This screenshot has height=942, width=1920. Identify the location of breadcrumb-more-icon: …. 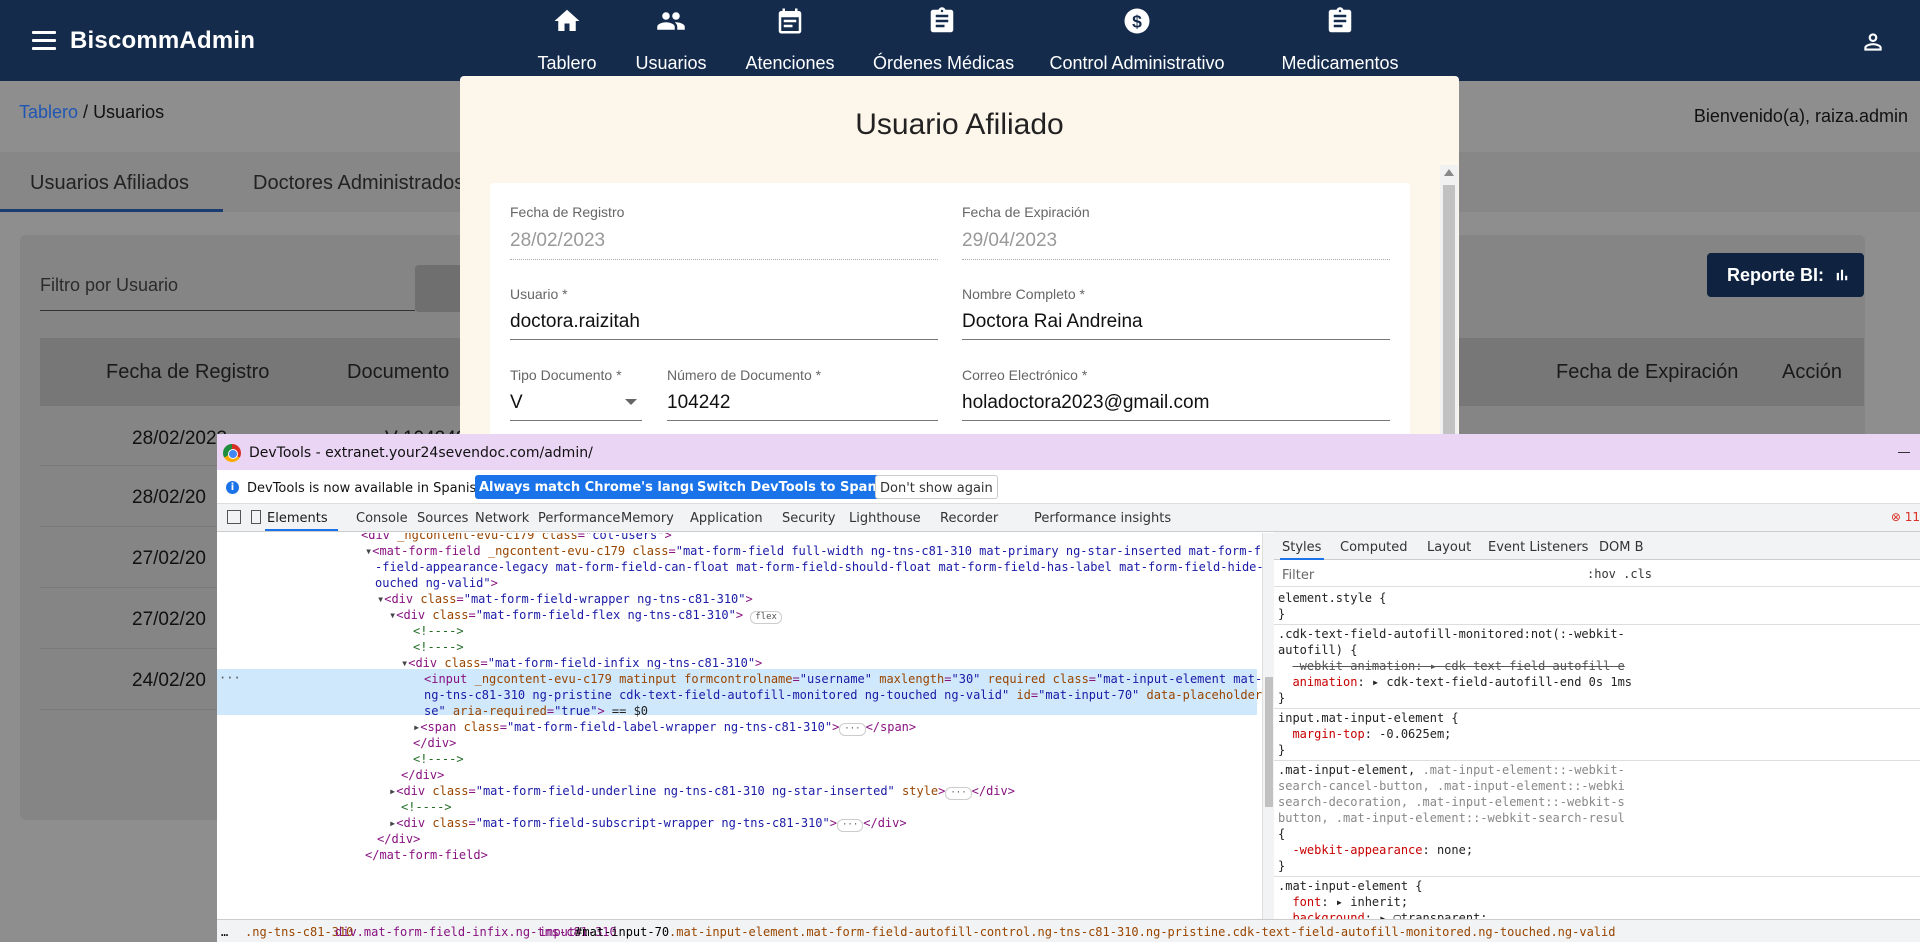
(224, 932).